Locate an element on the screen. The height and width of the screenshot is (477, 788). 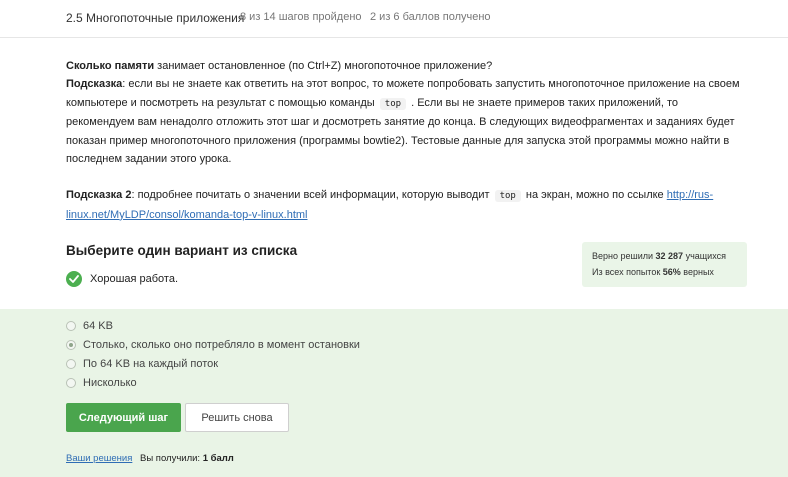
option-3: Нисколько is located at coordinates (101, 383).